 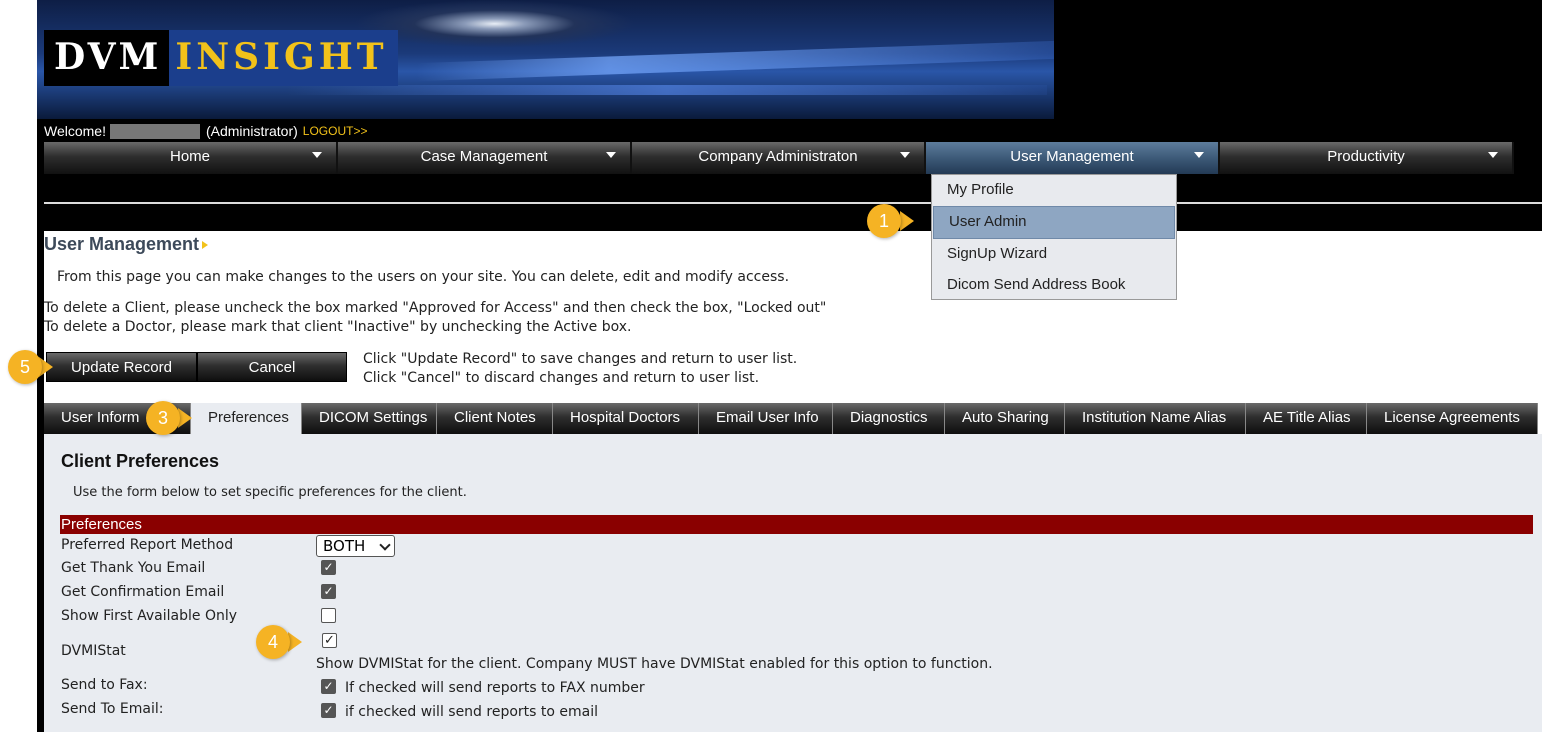 I want to click on menu-item-signup-wizard: SignUp Wizard, so click(x=1054, y=254).